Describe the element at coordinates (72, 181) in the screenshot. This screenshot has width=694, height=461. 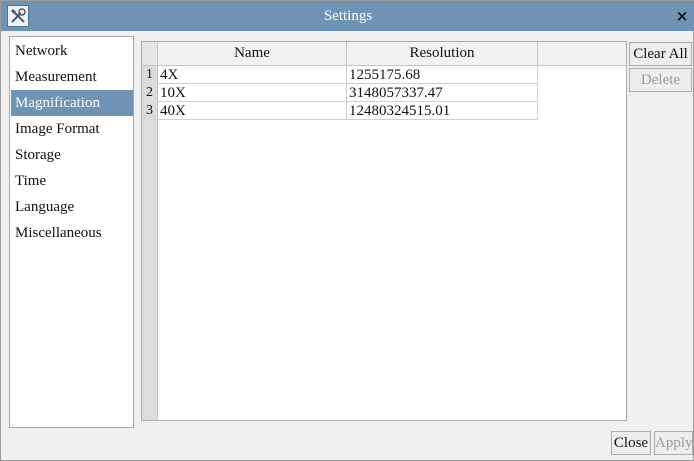
I see `sidebar-item-time: Time` at that location.